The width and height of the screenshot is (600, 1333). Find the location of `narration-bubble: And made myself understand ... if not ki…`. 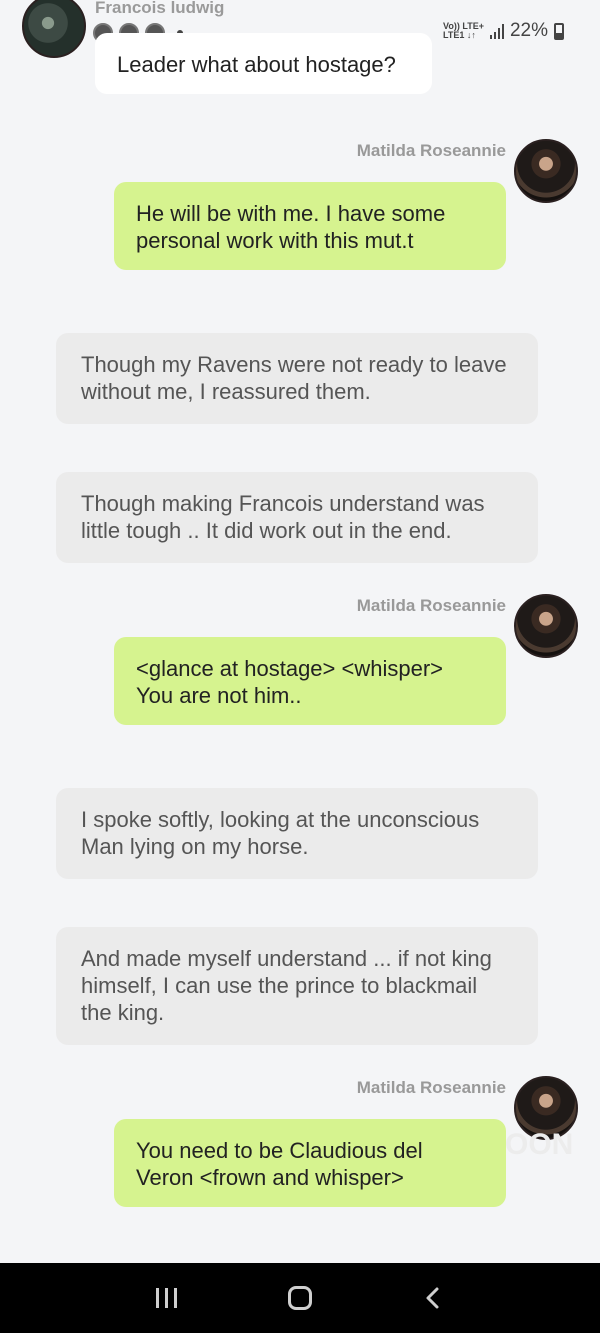

narration-bubble: And made myself understand ... if not ki… is located at coordinates (297, 986).